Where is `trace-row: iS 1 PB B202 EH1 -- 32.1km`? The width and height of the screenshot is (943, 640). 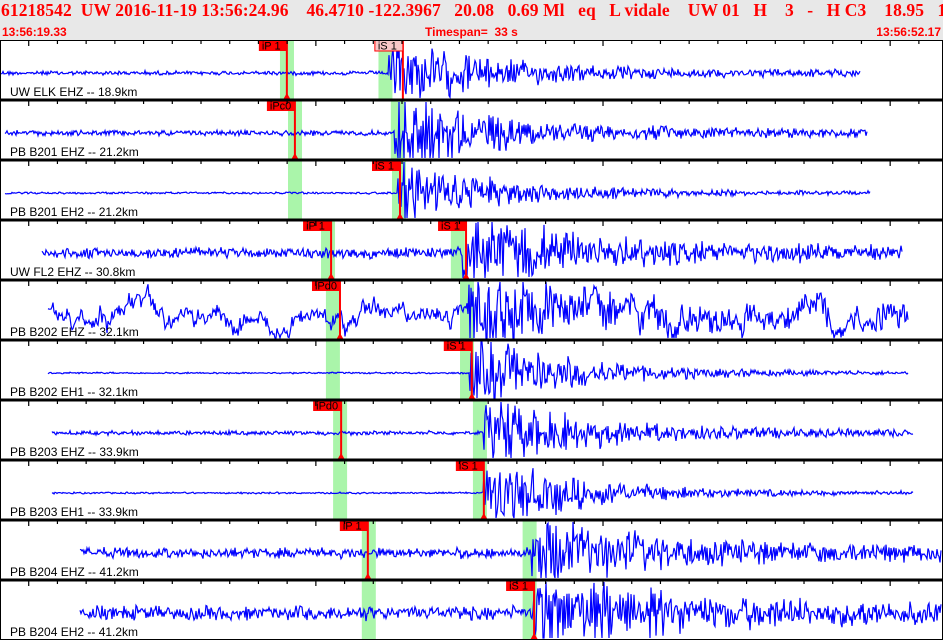
trace-row: iS 1 PB B202 EH1 -- 32.1km is located at coordinates (471, 369).